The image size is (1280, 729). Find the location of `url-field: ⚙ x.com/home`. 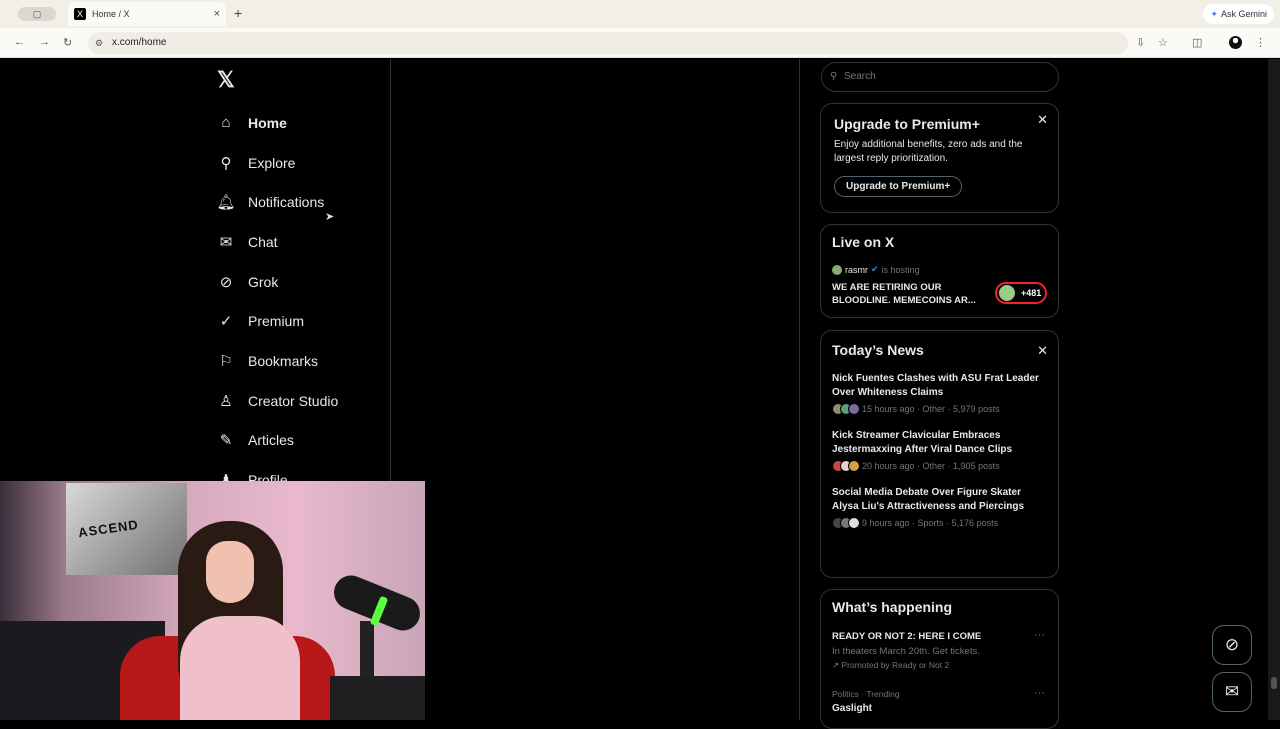

url-field: ⚙ x.com/home is located at coordinates (608, 43).